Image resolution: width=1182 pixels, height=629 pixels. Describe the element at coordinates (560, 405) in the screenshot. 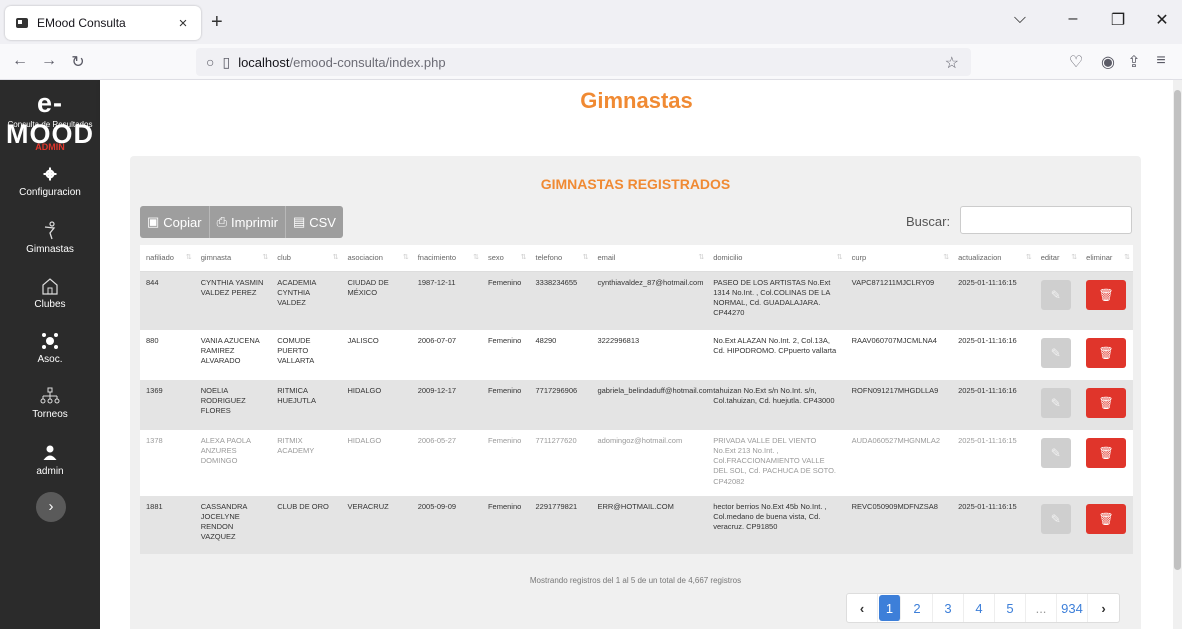

I see `cell-telefono: 7717296906` at that location.